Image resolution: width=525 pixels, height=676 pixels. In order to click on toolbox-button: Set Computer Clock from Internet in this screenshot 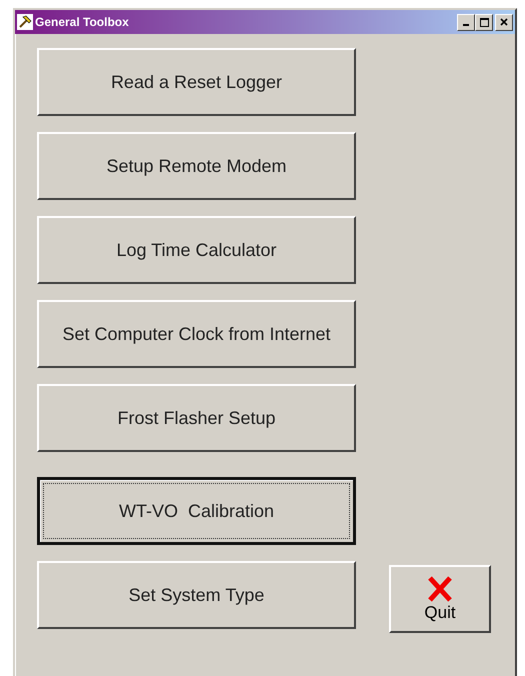, I will do `click(196, 334)`.